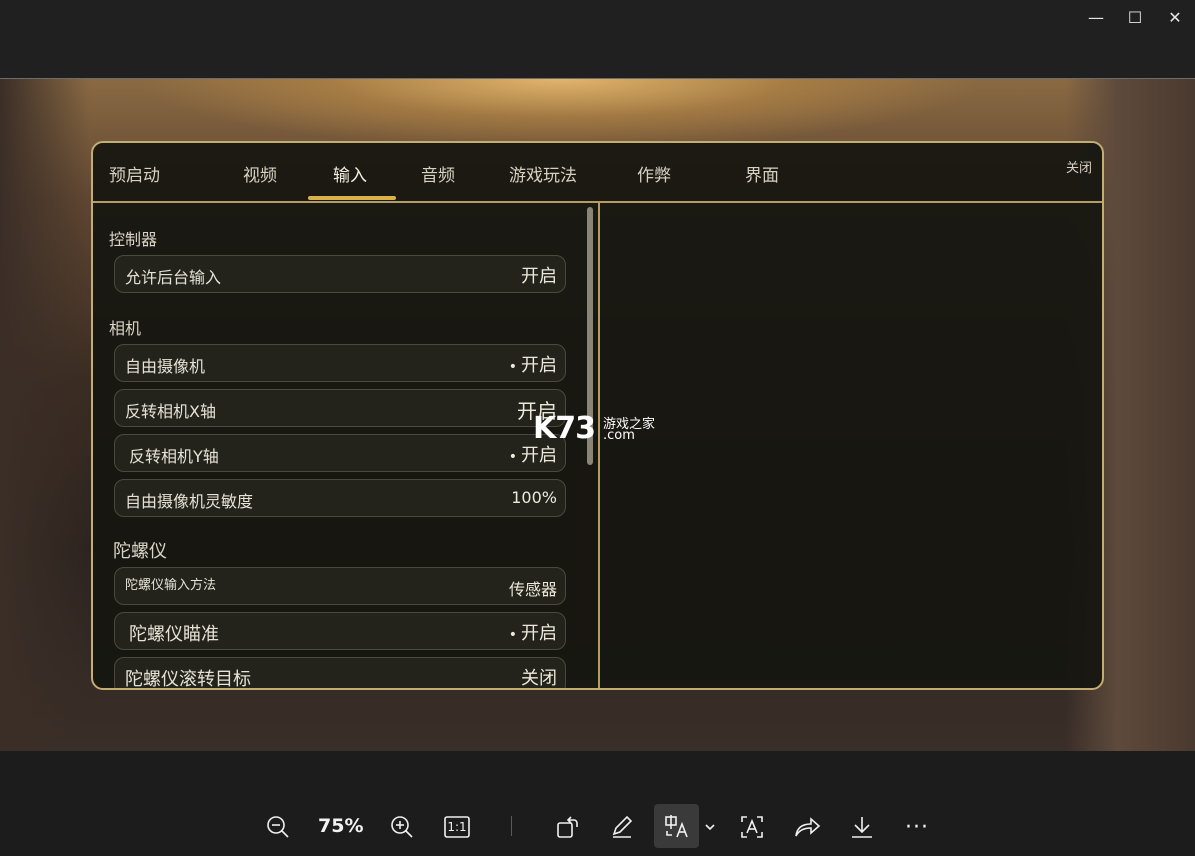  Describe the element at coordinates (438, 173) in the screenshot. I see `tab-audio: 音频` at that location.